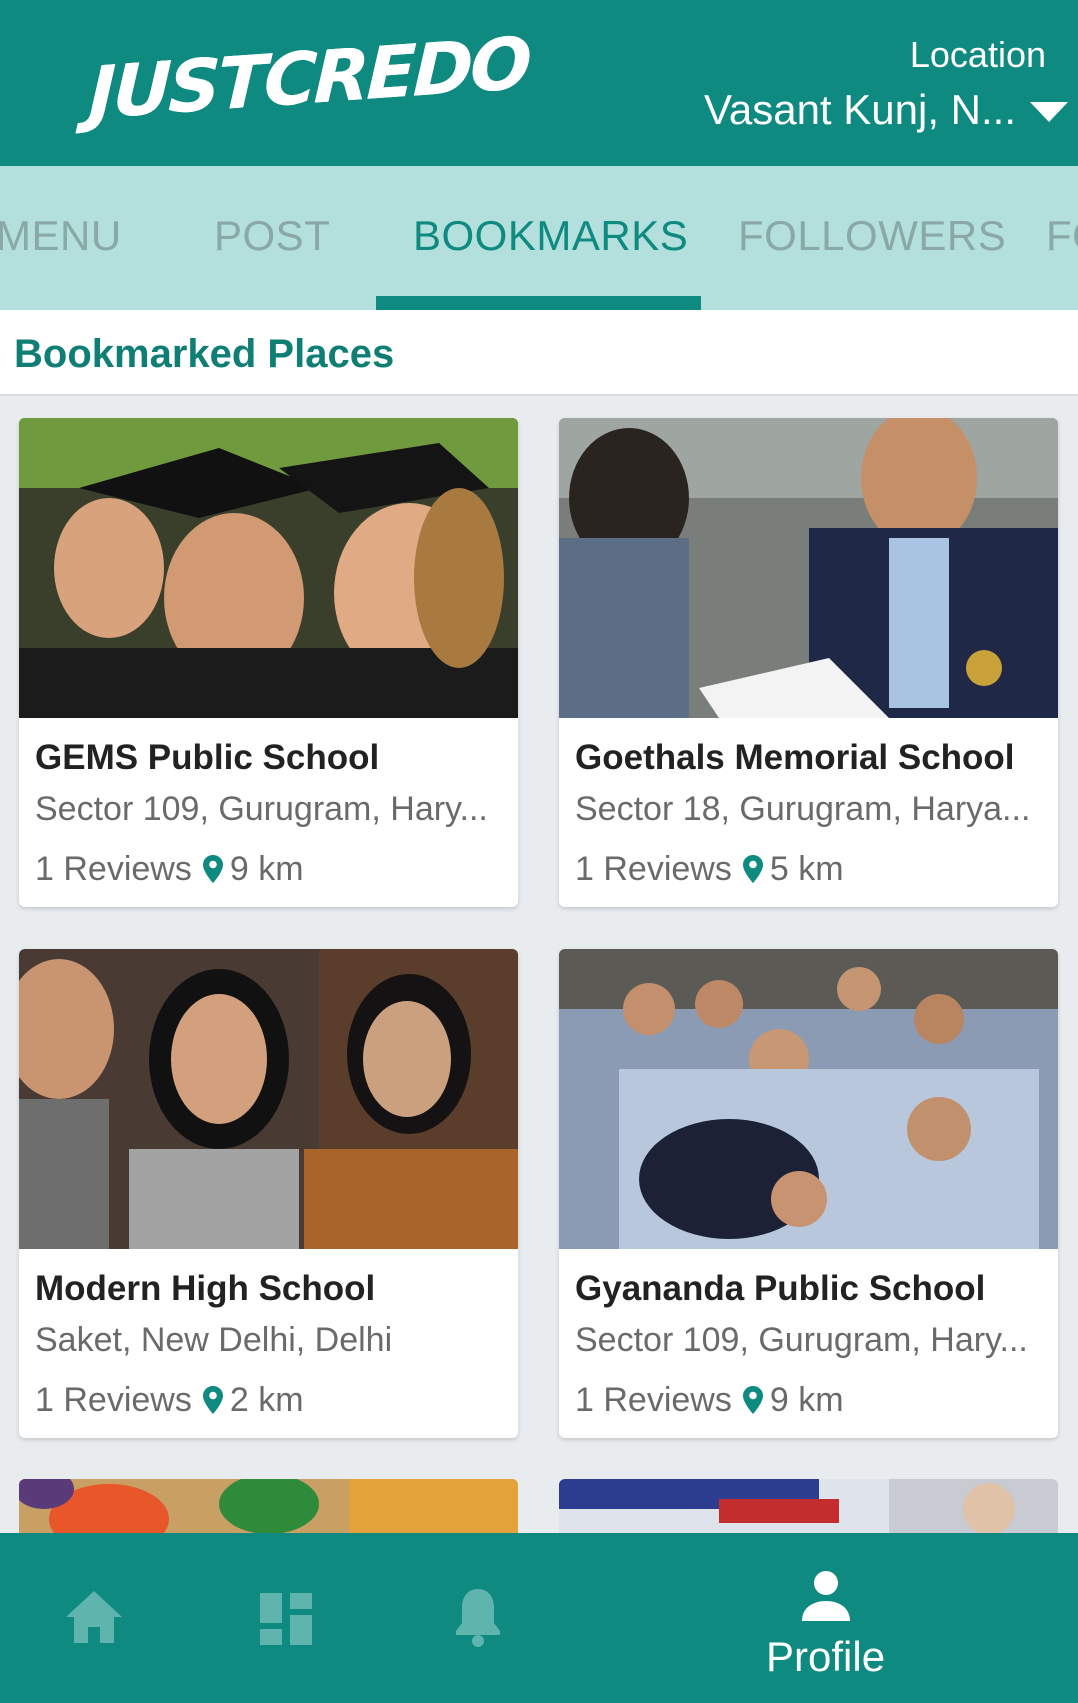  I want to click on distance: 2 km, so click(266, 1400).